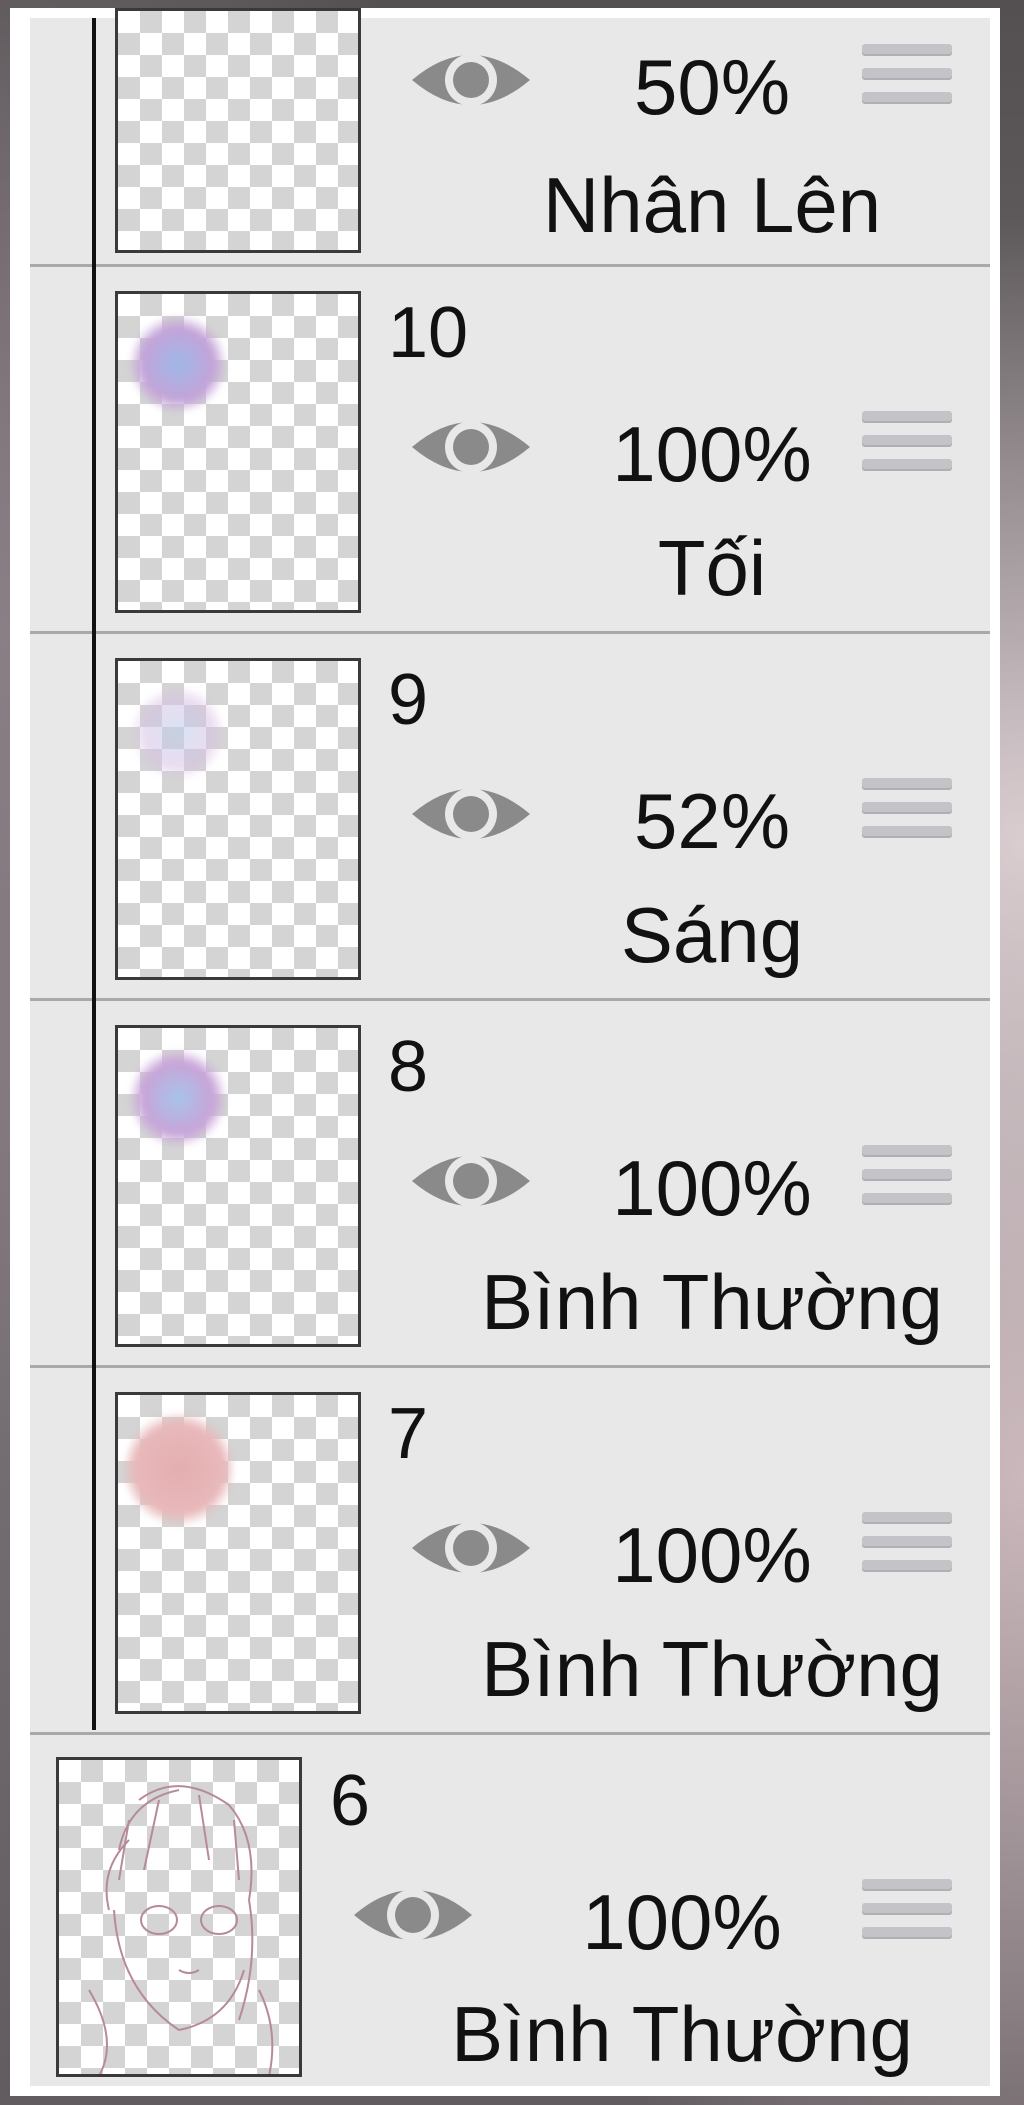 This screenshot has height=2105, width=1024. Describe the element at coordinates (712, 568) in the screenshot. I see `layer-blend-mode: Tối` at that location.